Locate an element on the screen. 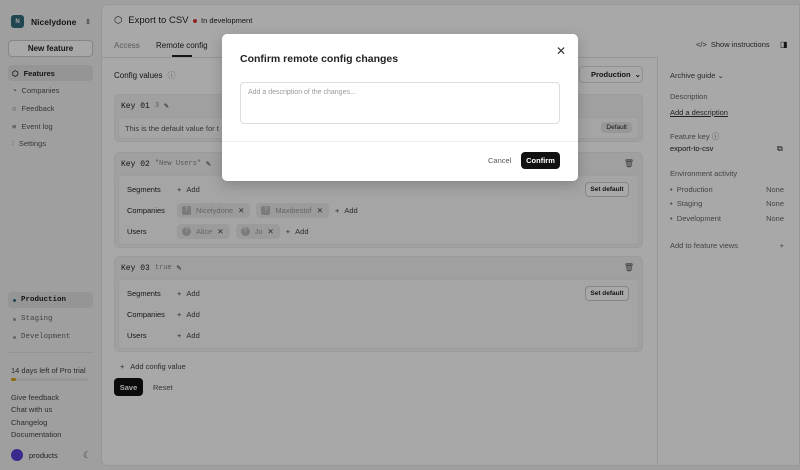  close-icon: ✕ is located at coordinates (561, 51).